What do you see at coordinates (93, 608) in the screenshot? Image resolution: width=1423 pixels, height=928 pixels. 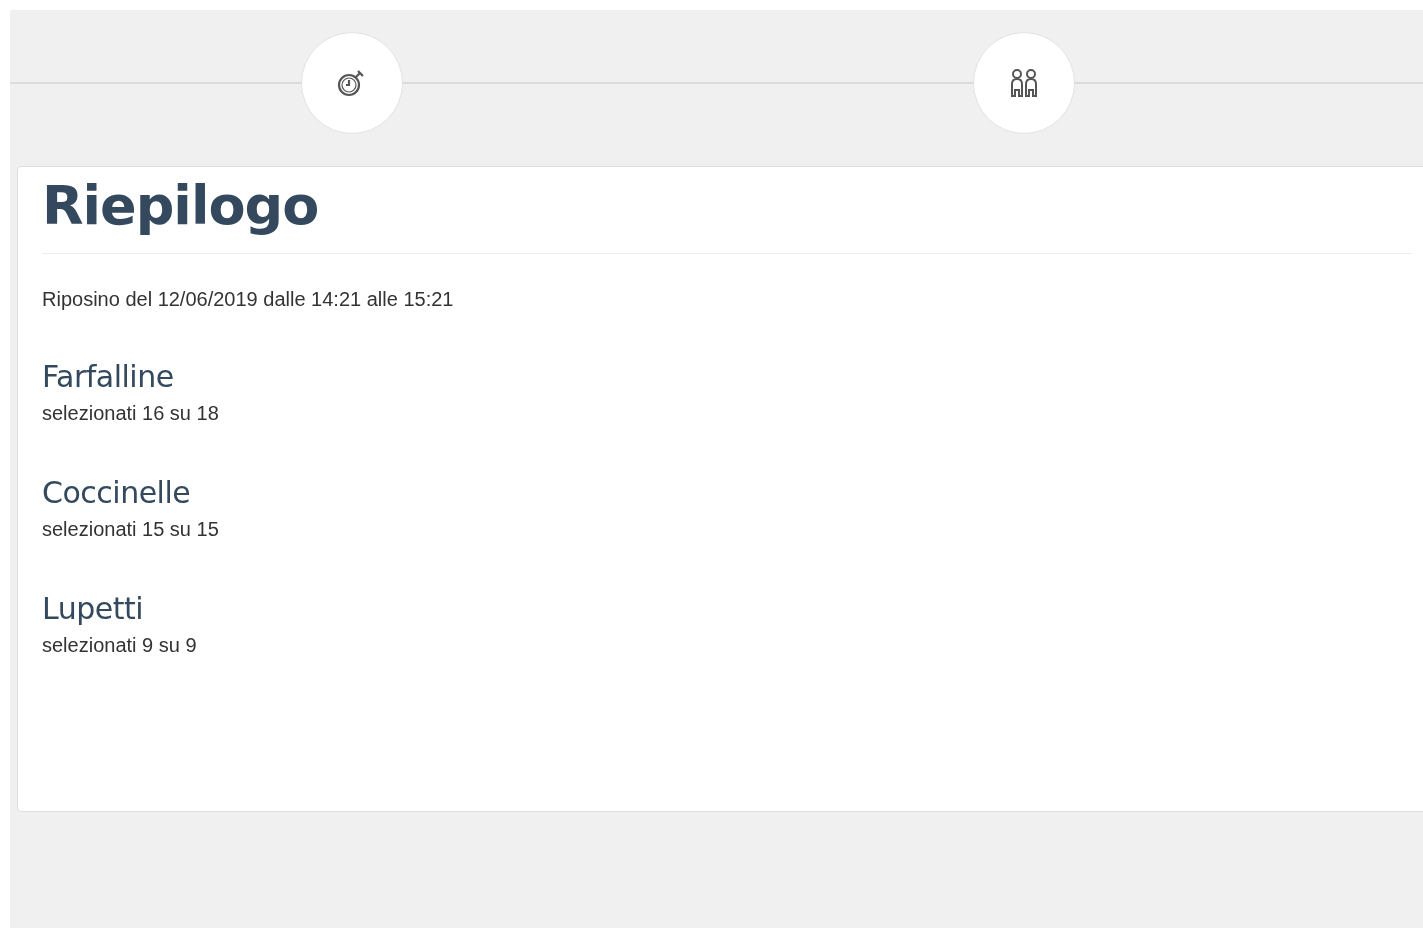 I see `group-name: Lupetti` at bounding box center [93, 608].